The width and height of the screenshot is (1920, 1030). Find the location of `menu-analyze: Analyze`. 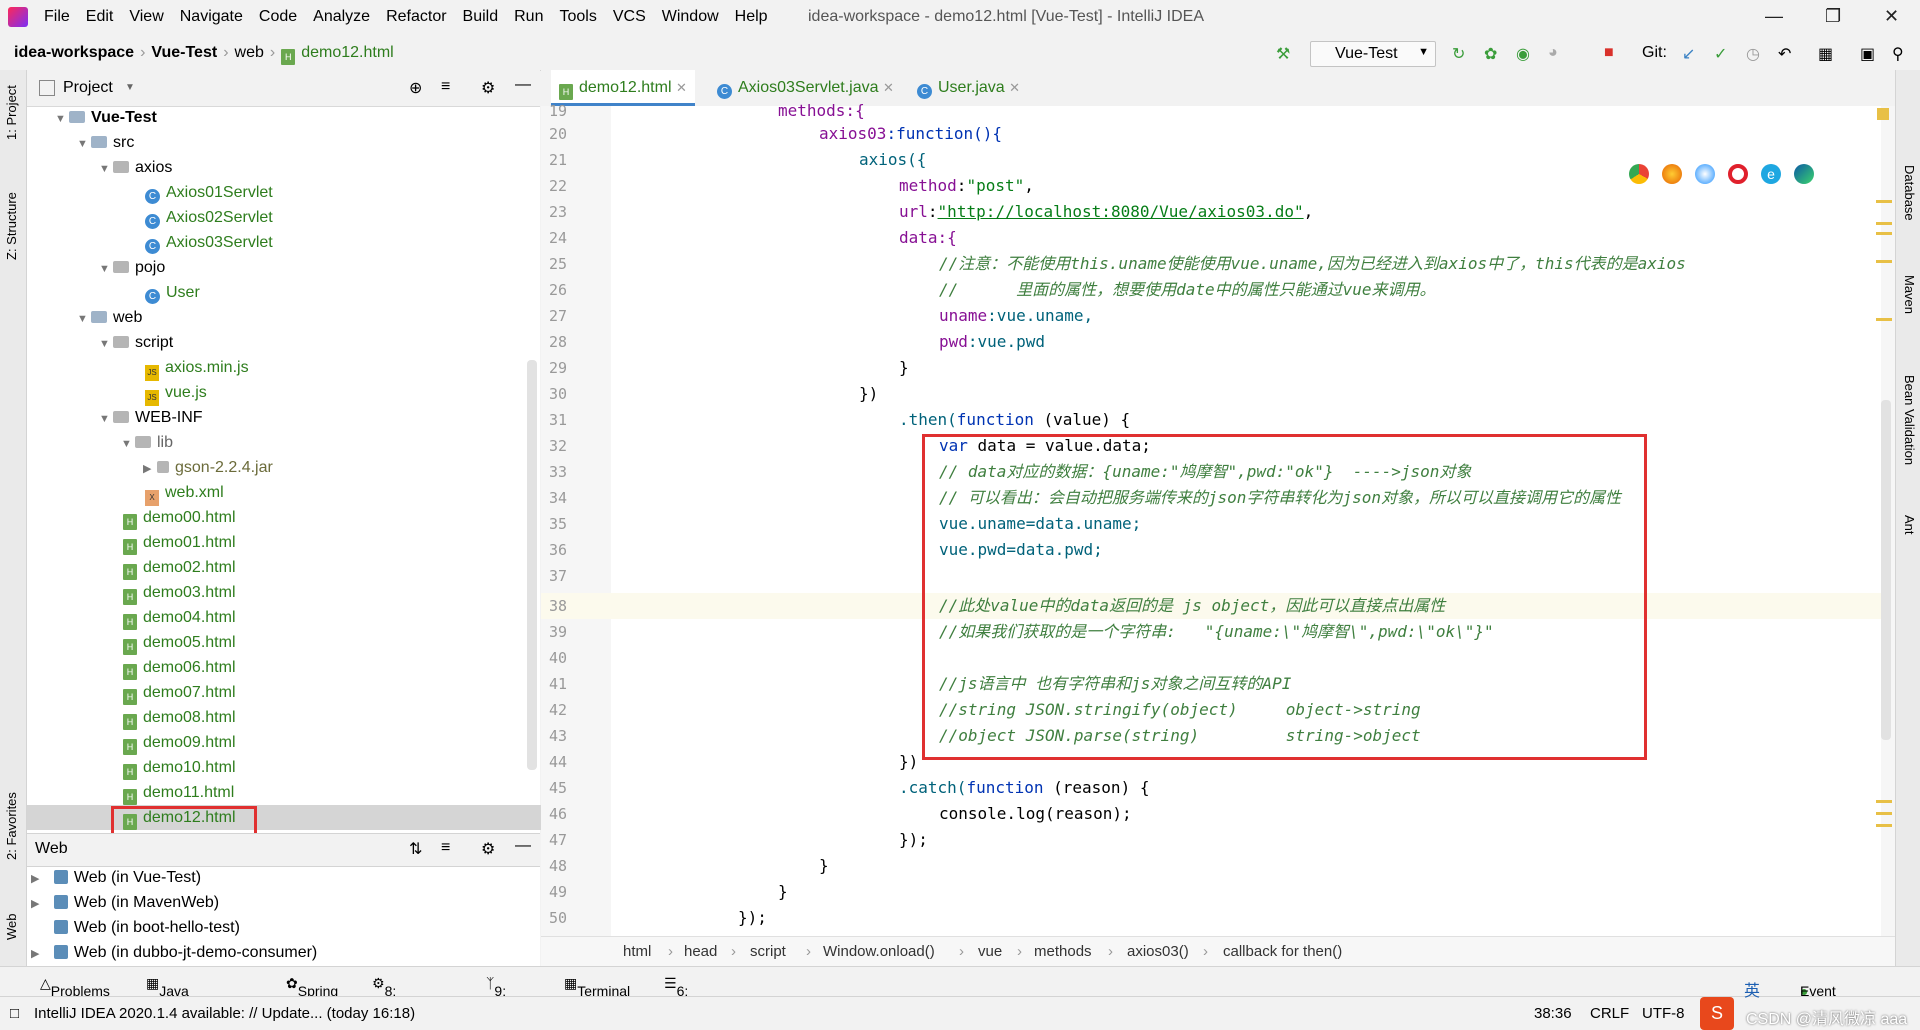

menu-analyze: Analyze is located at coordinates (341, 16).